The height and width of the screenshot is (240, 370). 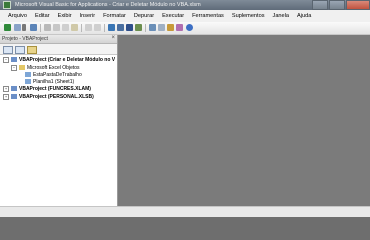 What do you see at coordinates (88, 27) in the screenshot?
I see `undo-icon` at bounding box center [88, 27].